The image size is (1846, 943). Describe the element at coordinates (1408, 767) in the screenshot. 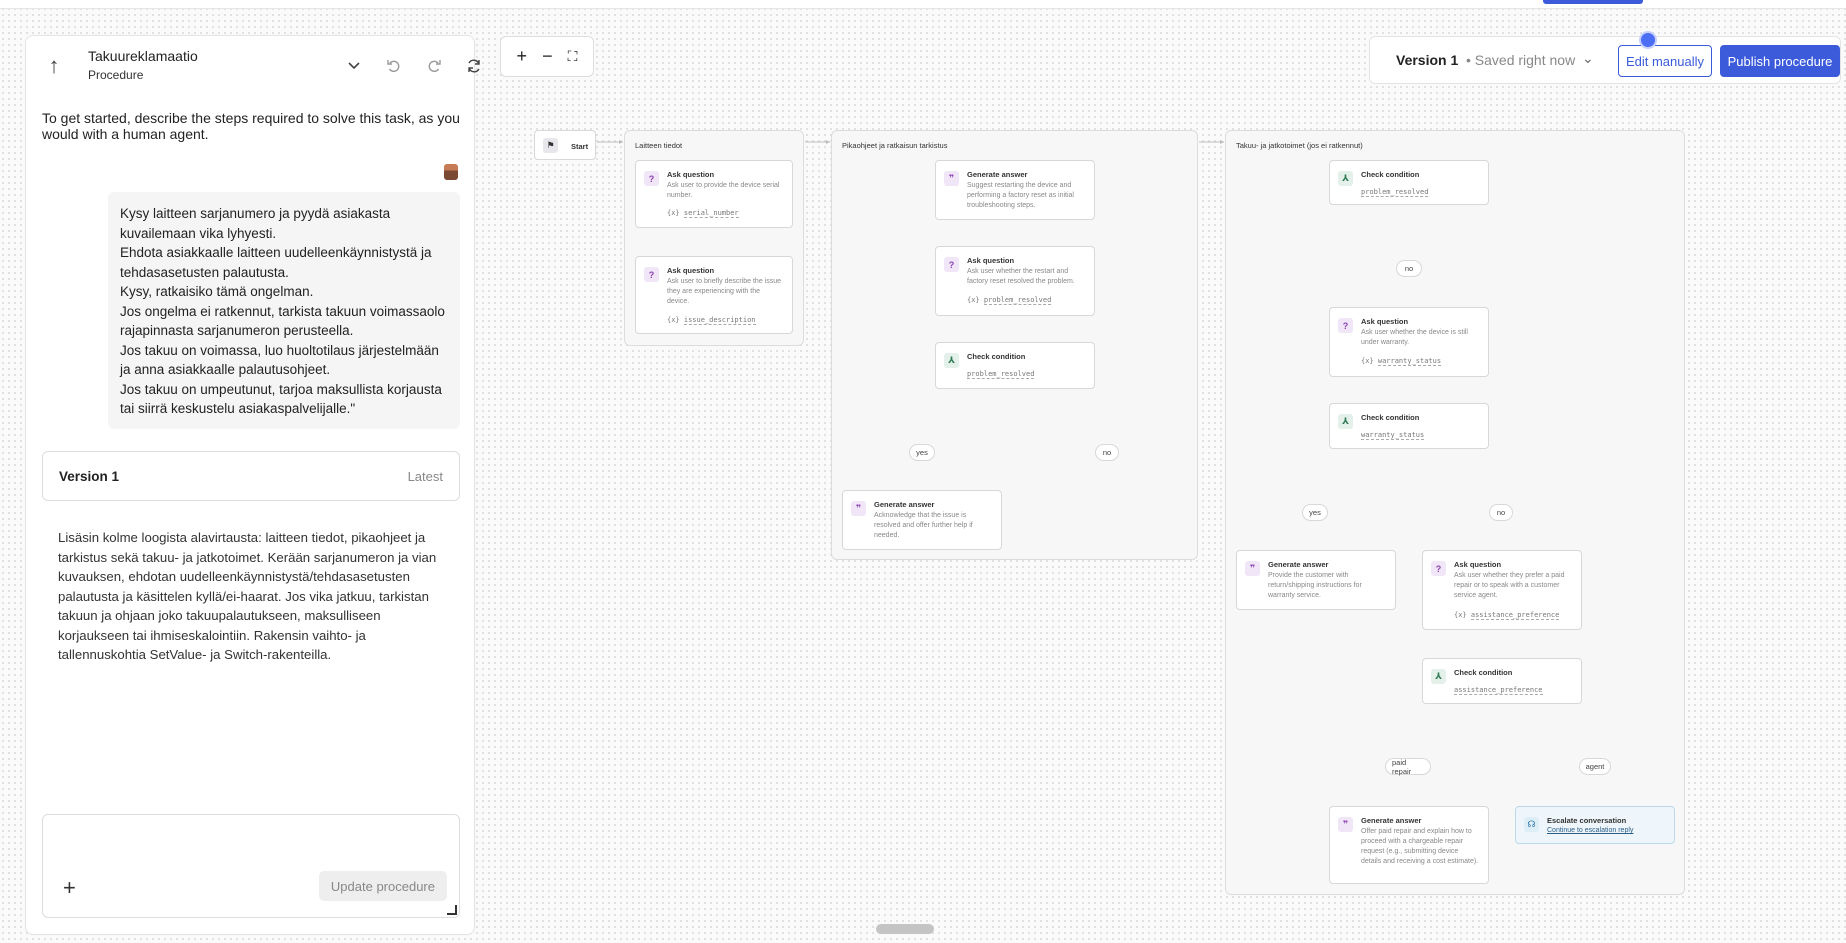

I see `branch-paid-repair: paid repair` at that location.